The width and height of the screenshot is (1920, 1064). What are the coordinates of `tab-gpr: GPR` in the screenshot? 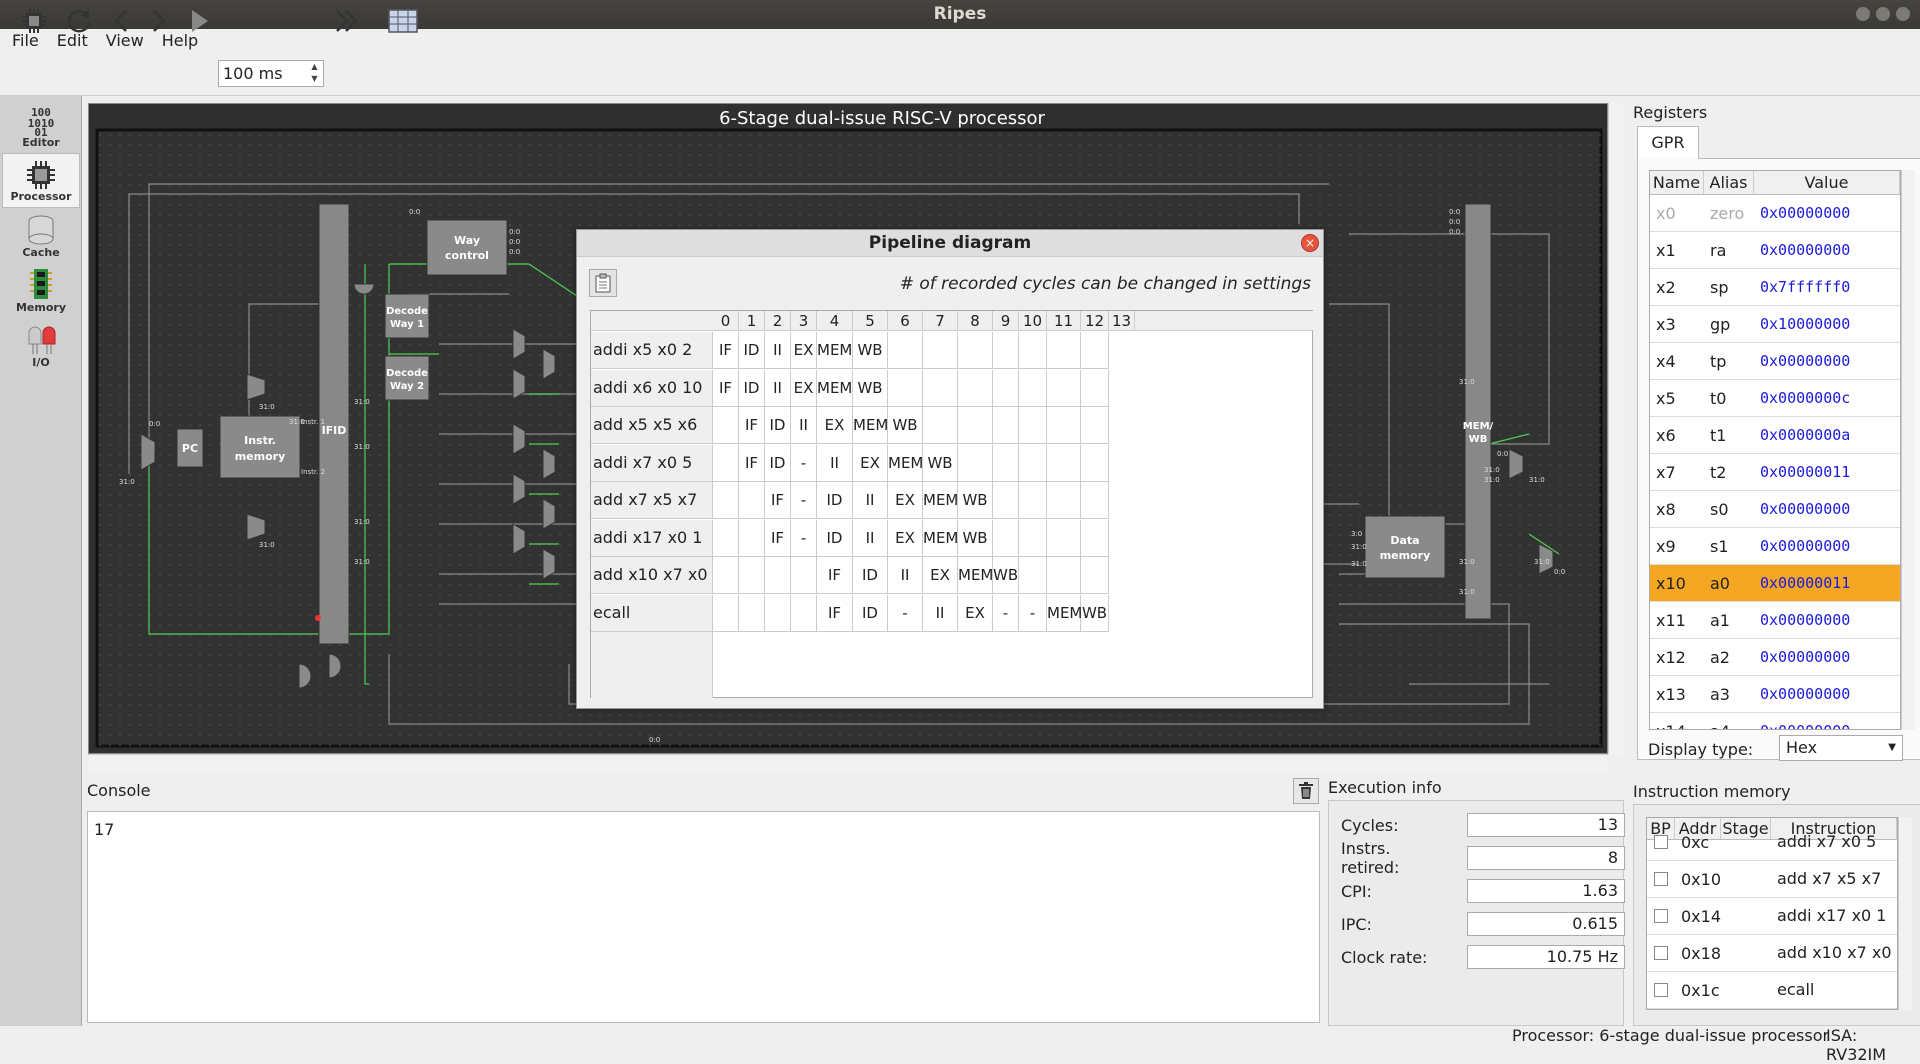 It's located at (1668, 142).